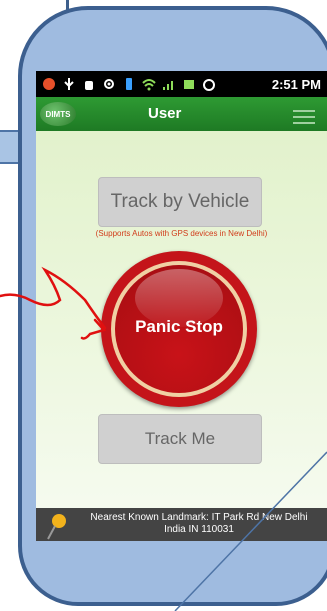 This screenshot has height=611, width=327. What do you see at coordinates (179, 326) in the screenshot?
I see `panic-stop-label: Panic Stop` at bounding box center [179, 326].